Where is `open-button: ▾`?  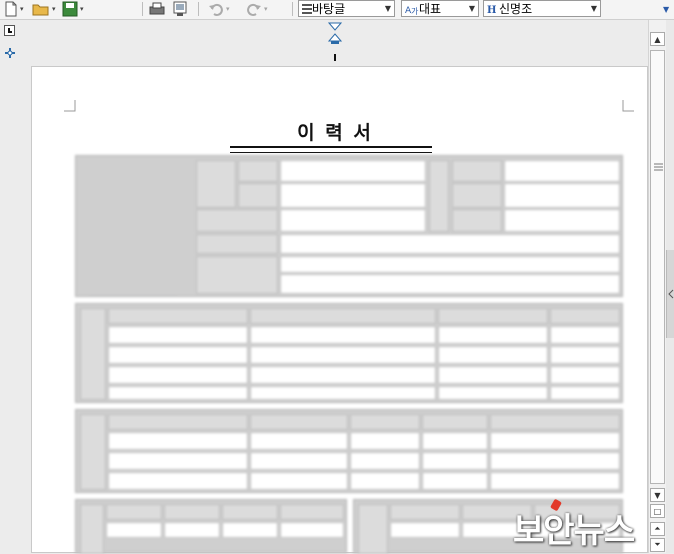 open-button: ▾ is located at coordinates (44, 9).